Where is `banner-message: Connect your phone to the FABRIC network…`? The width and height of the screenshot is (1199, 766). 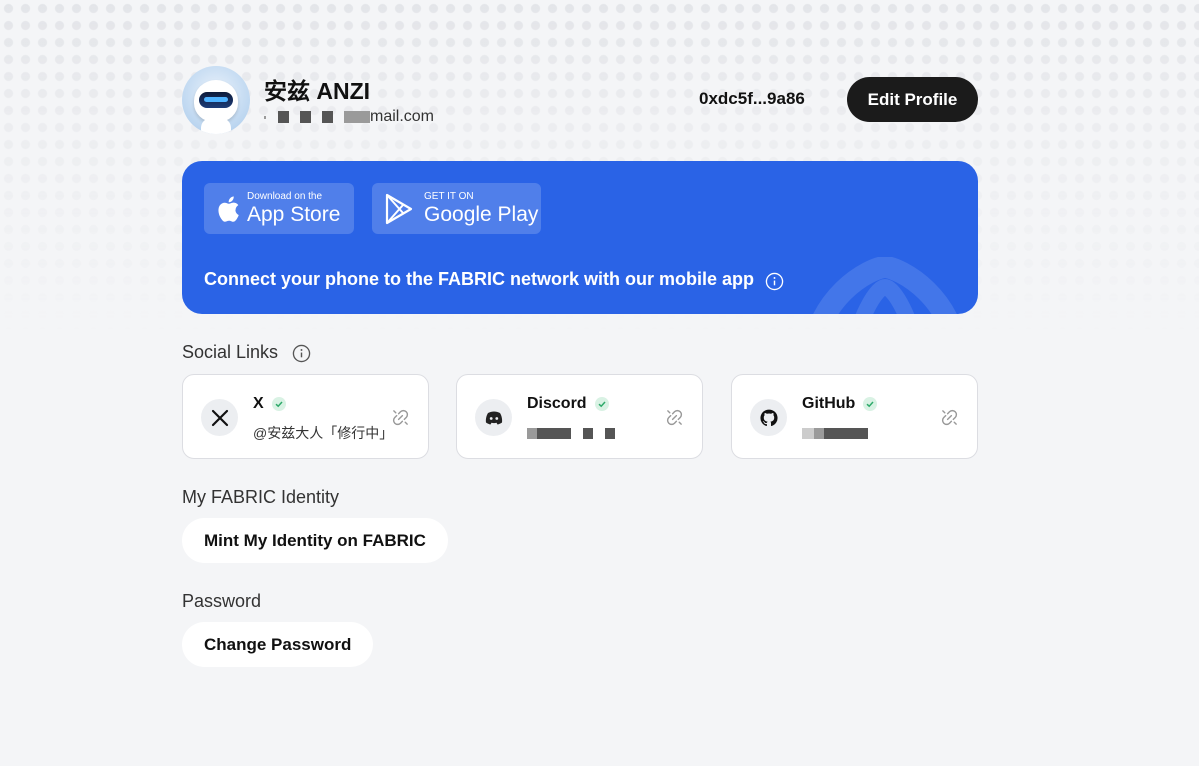 banner-message: Connect your phone to the FABRIC network… is located at coordinates (479, 279).